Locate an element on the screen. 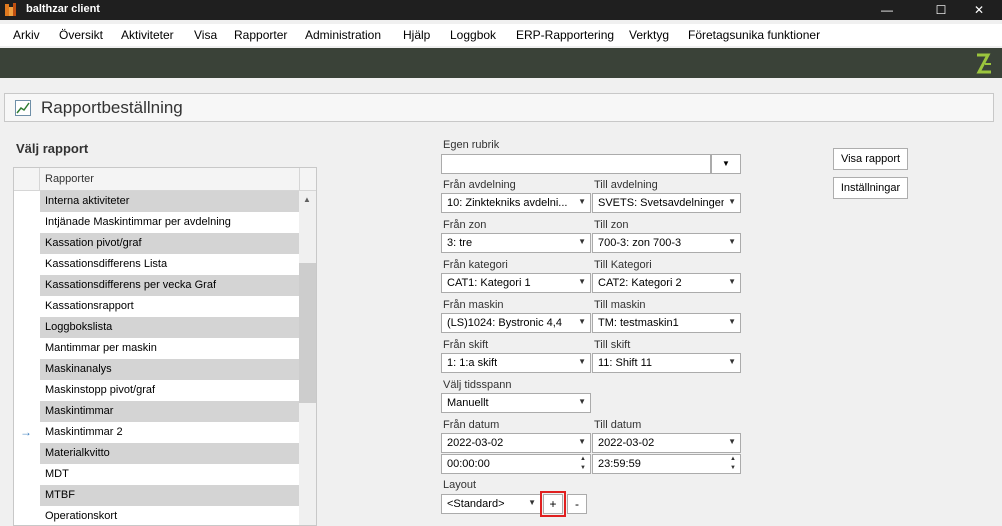  fran-maskin-select: (LS)1024: Bystronic 4,4 ▼ is located at coordinates (516, 323).